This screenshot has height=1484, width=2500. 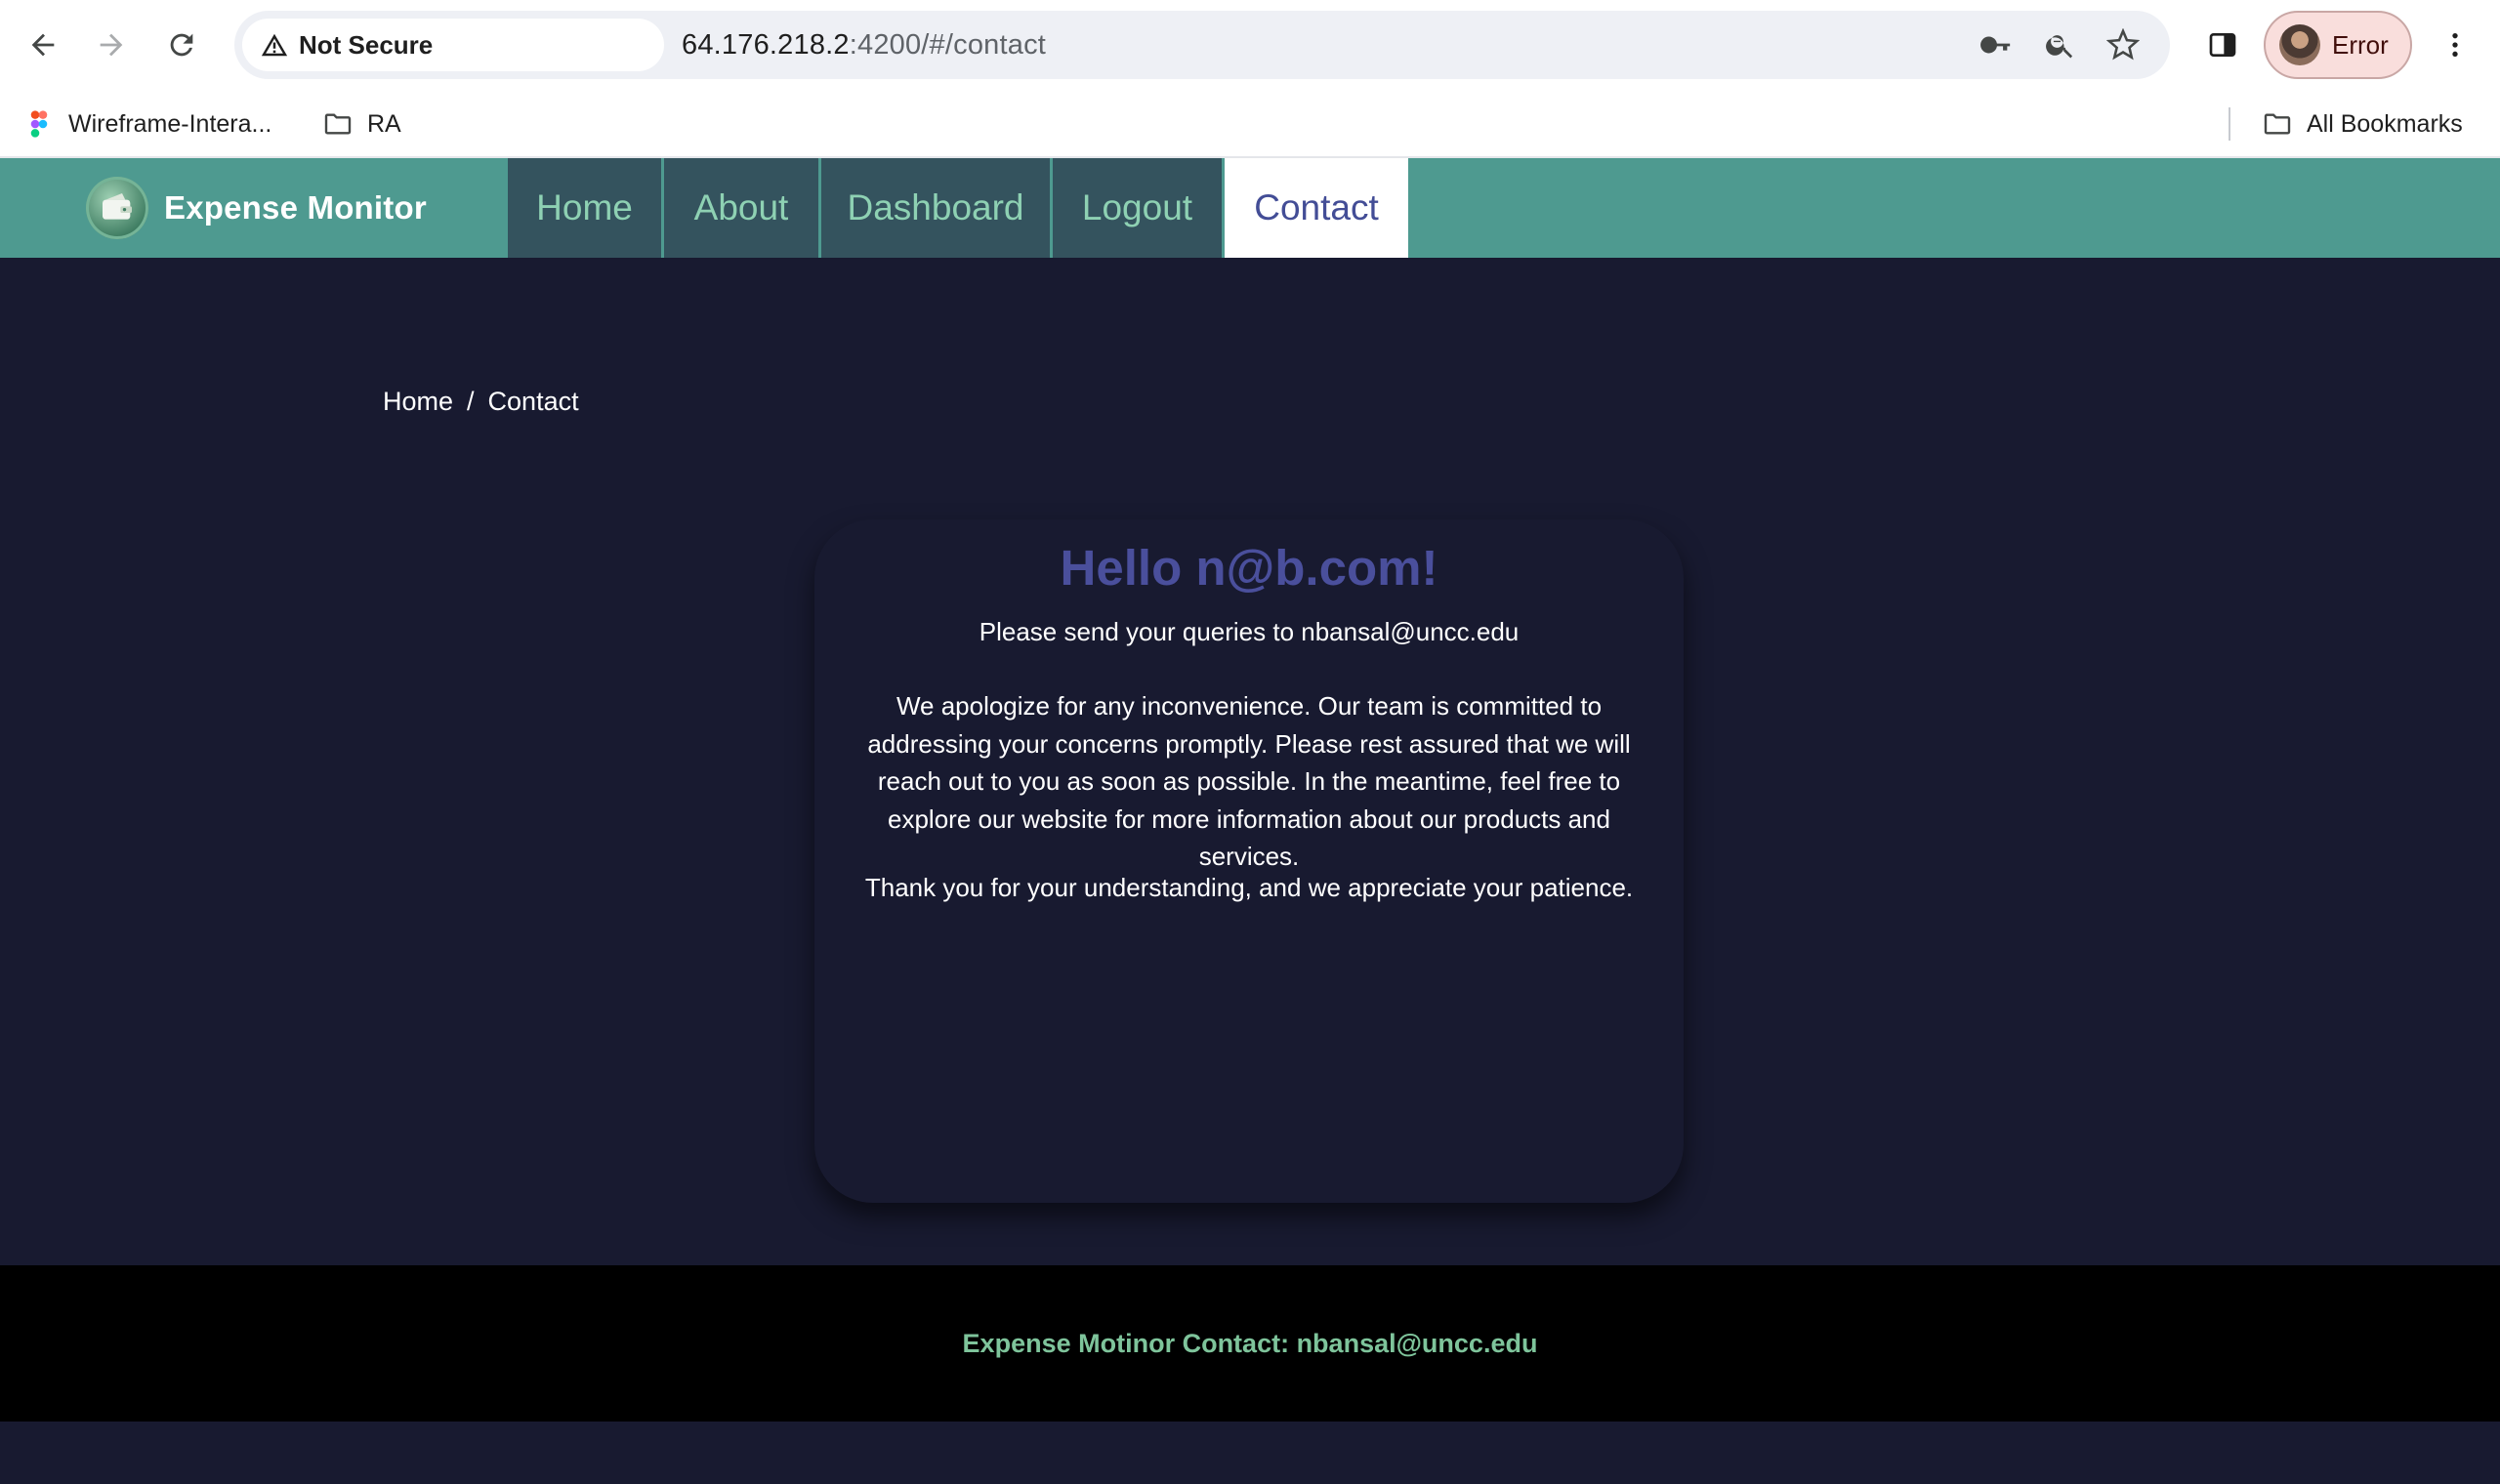 I want to click on page-bottom, so click(x=1250, y=1453).